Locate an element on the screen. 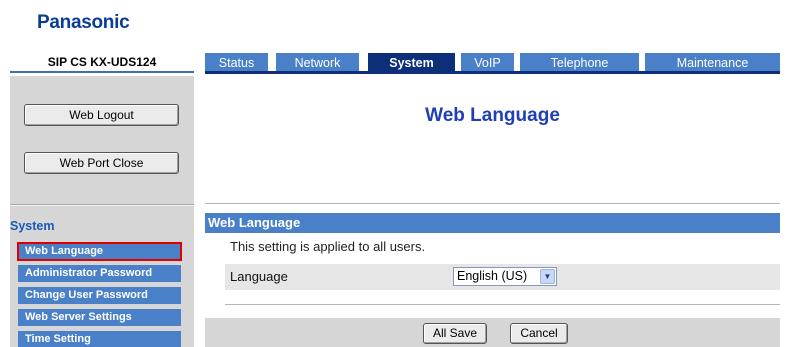 This screenshot has height=347, width=787. sidebar-item-web-server-settings: Web Server Settings is located at coordinates (99, 317).